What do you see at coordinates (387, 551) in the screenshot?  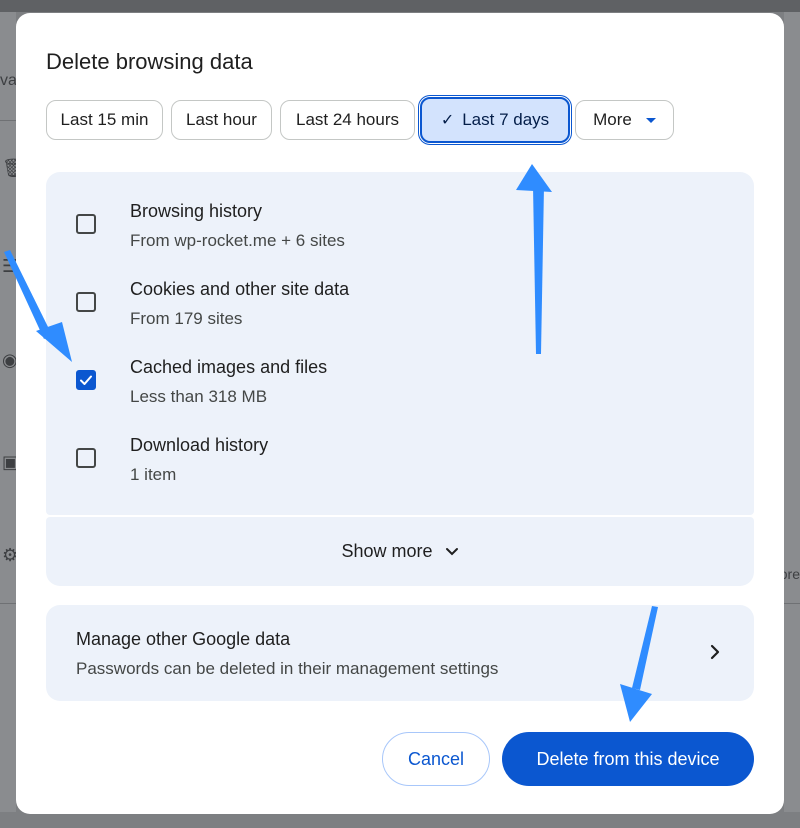 I see `show-more-label: Show more` at bounding box center [387, 551].